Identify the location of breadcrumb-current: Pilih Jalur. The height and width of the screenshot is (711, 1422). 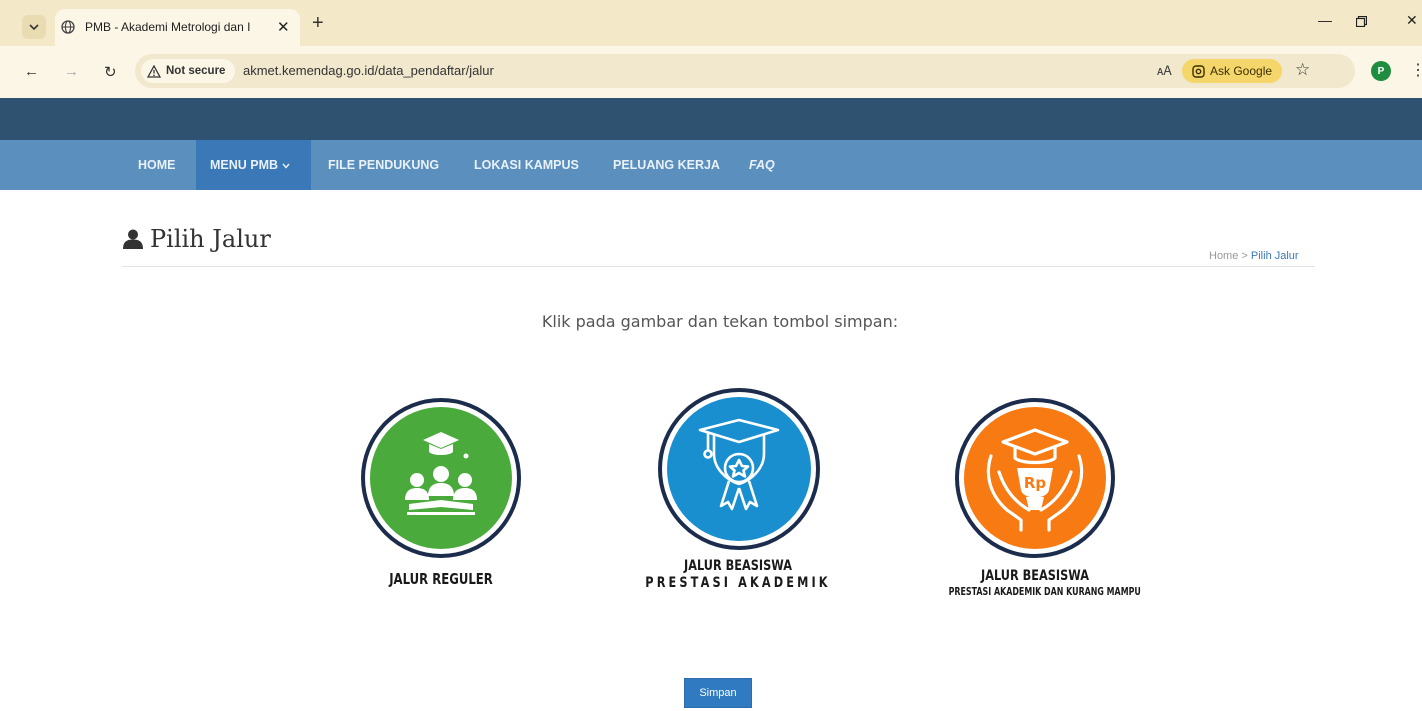
(1274, 256).